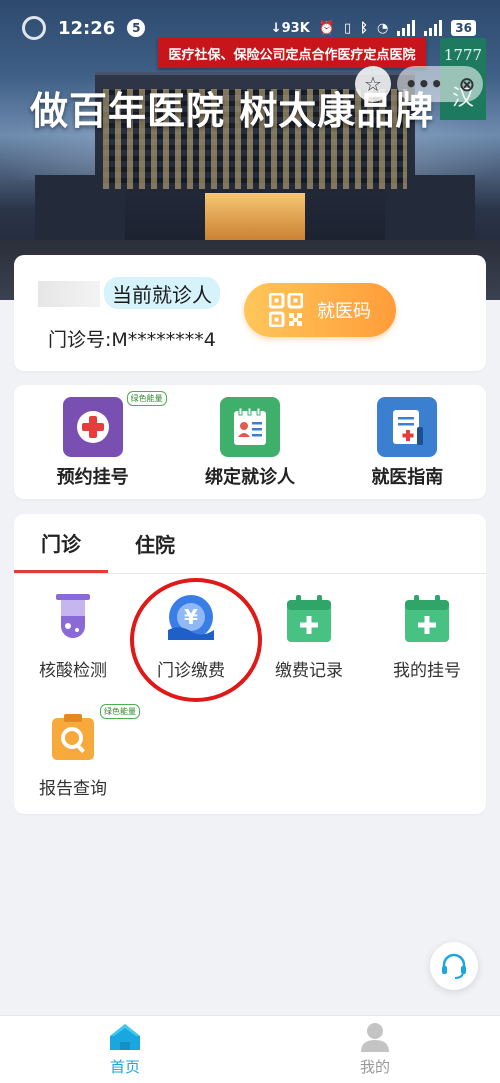  Describe the element at coordinates (250, 28) in the screenshot. I see `status-bar: 12:26 5 ↓93K ⏰ ▯ ᛒ ◔ 36` at that location.